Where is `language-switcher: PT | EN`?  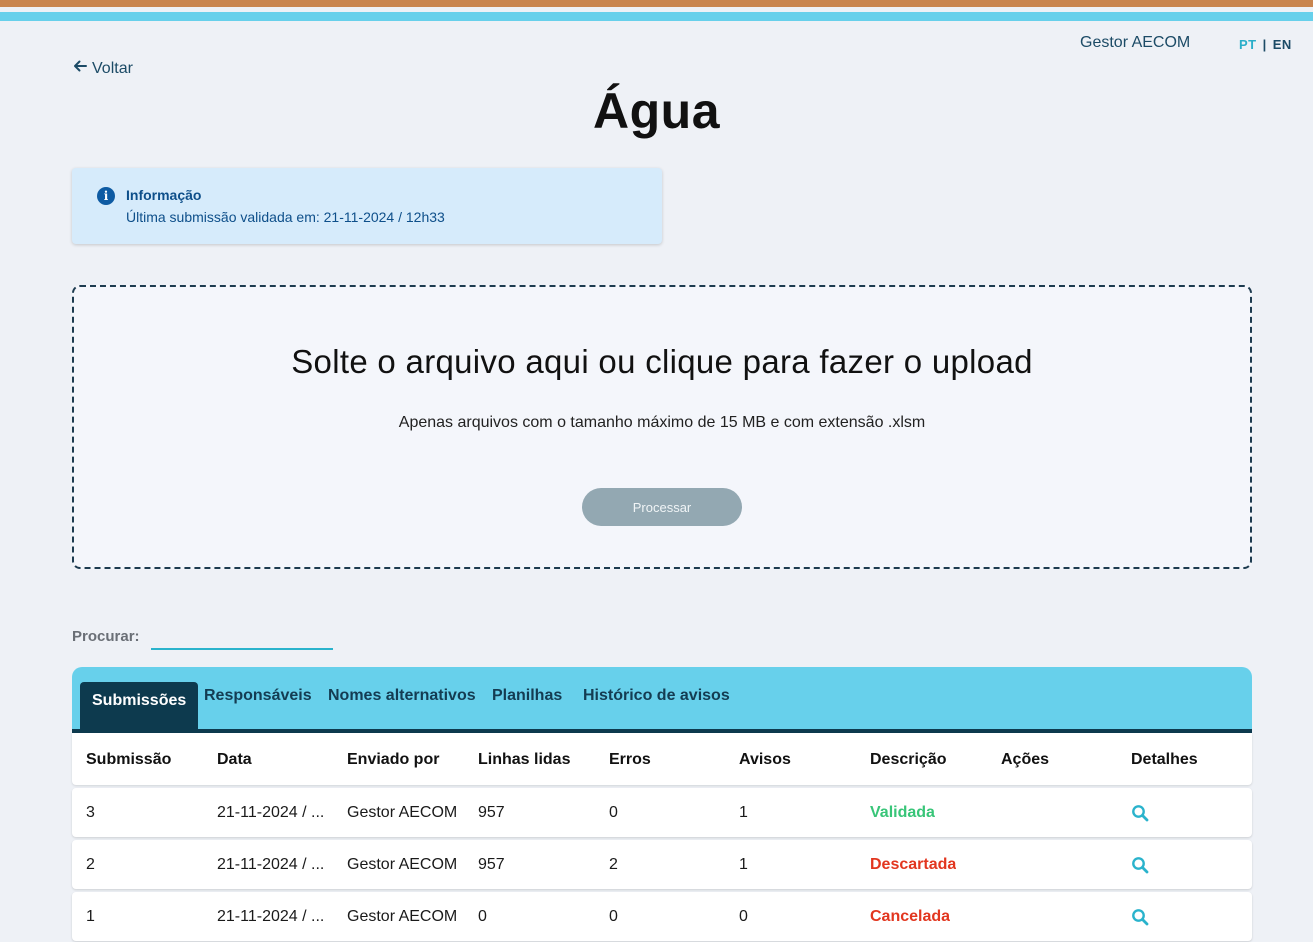 language-switcher: PT | EN is located at coordinates (1265, 44).